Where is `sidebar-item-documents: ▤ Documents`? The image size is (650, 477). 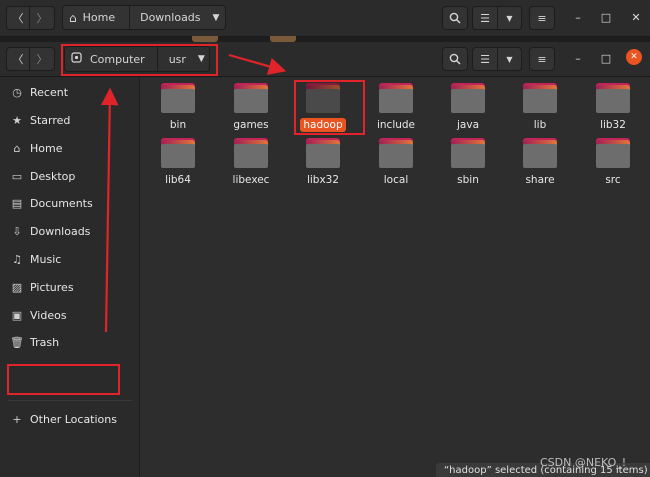
sidebar-item-documents: ▤ Documents is located at coordinates (69, 203).